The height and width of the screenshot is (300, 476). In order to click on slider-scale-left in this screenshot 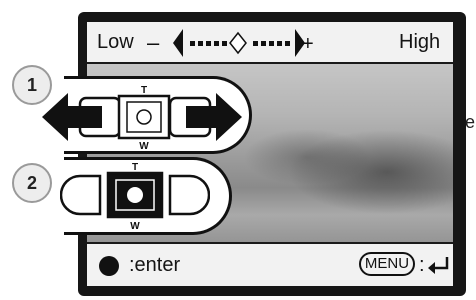, I will do `click(208, 43)`.